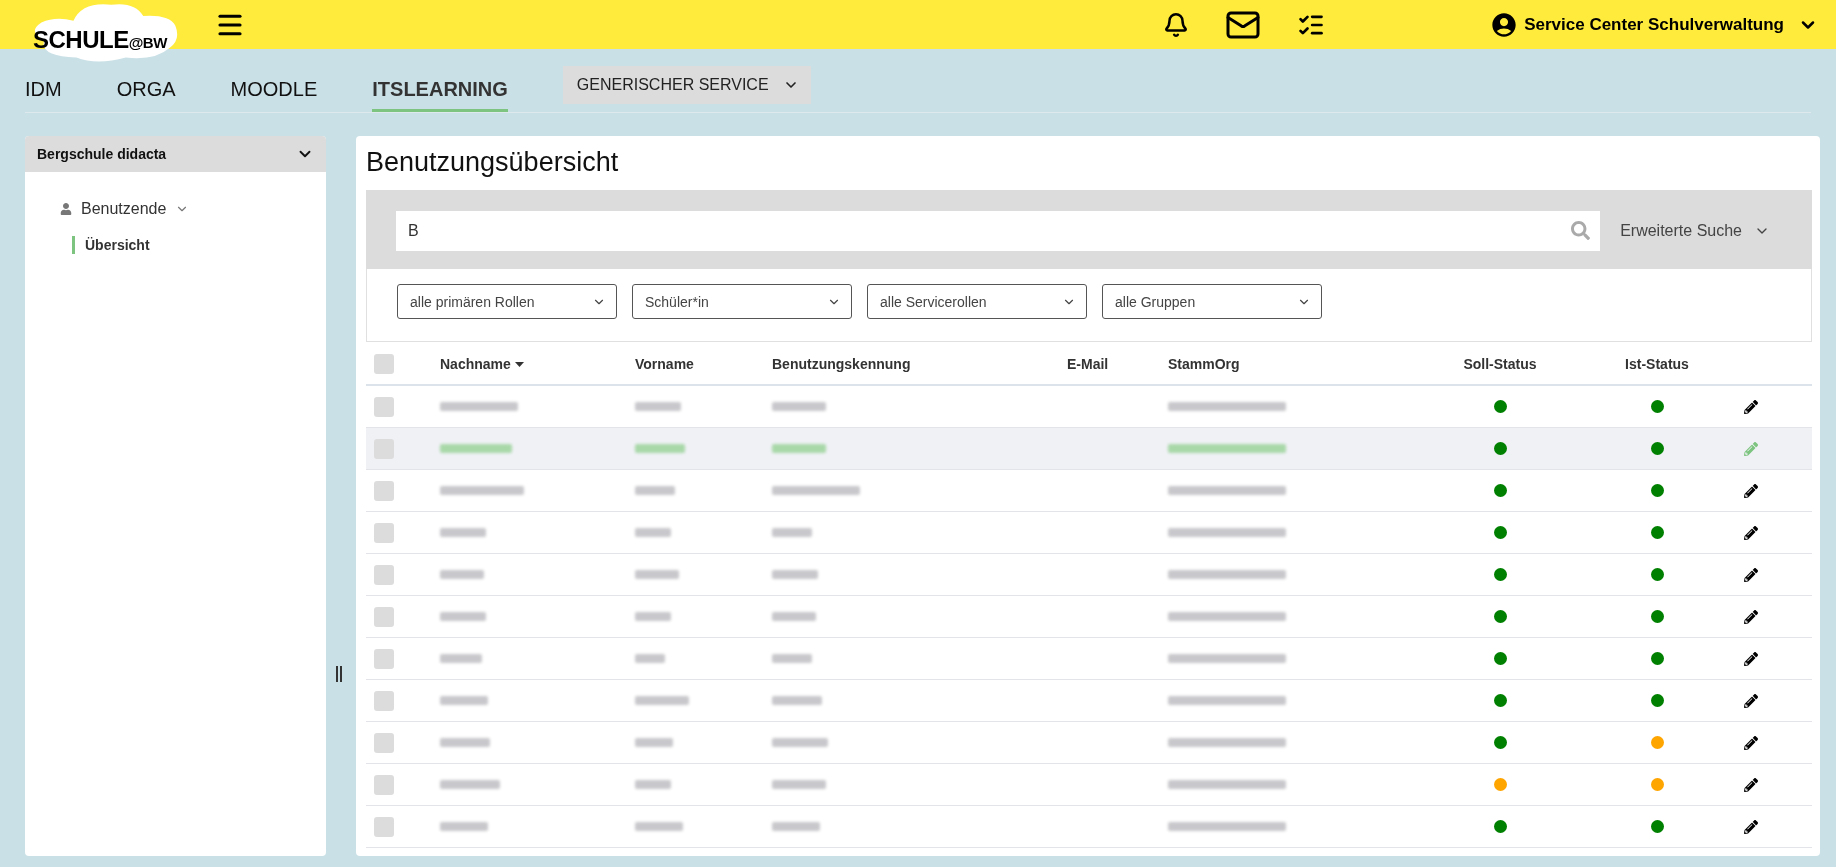 This screenshot has width=1836, height=867. What do you see at coordinates (66, 209) in the screenshot?
I see `person-icon` at bounding box center [66, 209].